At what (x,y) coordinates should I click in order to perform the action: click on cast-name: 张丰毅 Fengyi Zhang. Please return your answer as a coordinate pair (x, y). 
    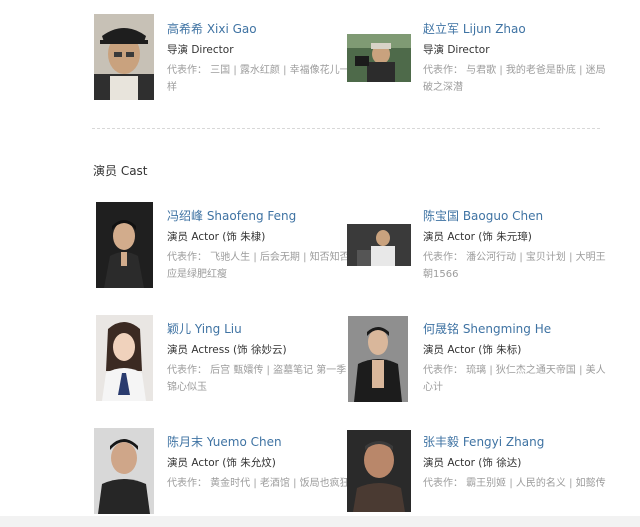
    Looking at the image, I should click on (516, 442).